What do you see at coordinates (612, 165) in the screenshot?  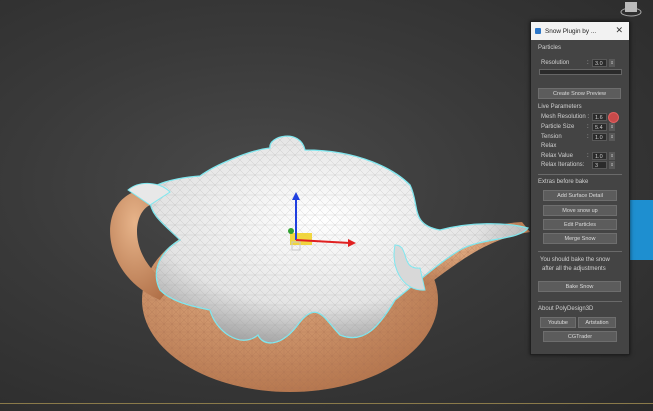 I see `relax-iterations-spinner-icon: ⇕` at bounding box center [612, 165].